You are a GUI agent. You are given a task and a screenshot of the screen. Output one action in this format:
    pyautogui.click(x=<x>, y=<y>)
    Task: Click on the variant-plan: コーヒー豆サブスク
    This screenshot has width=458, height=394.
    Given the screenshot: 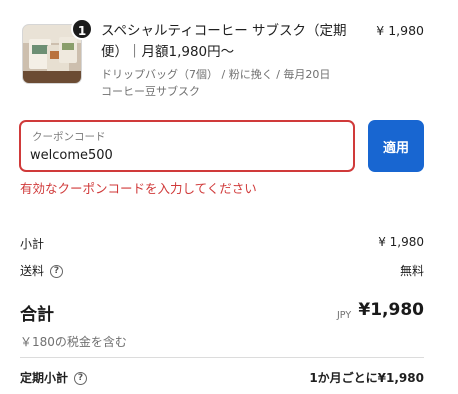 What is the action you would take?
    pyautogui.click(x=150, y=91)
    